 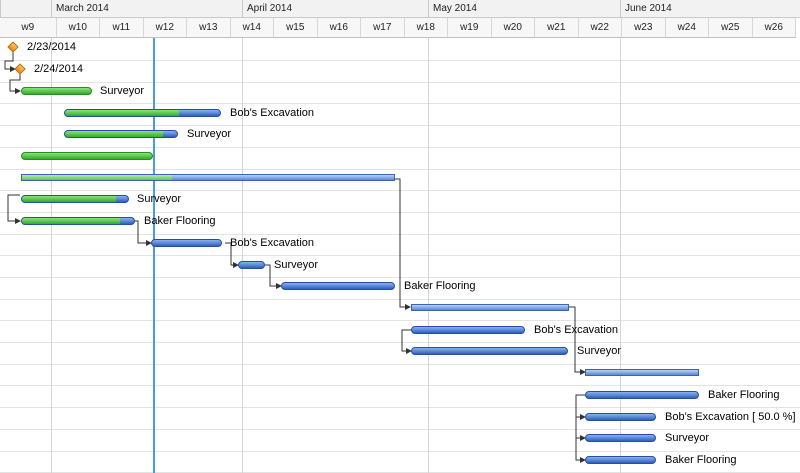 I want to click on milestone-label: 2/23/2014, so click(x=51, y=47).